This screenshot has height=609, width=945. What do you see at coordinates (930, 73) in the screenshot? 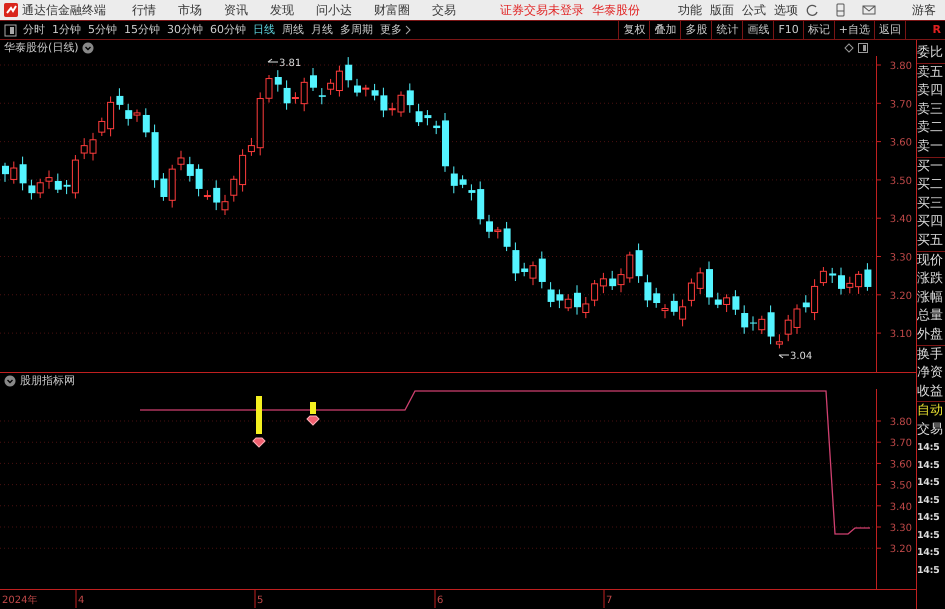
I see `quote-label: 卖五` at bounding box center [930, 73].